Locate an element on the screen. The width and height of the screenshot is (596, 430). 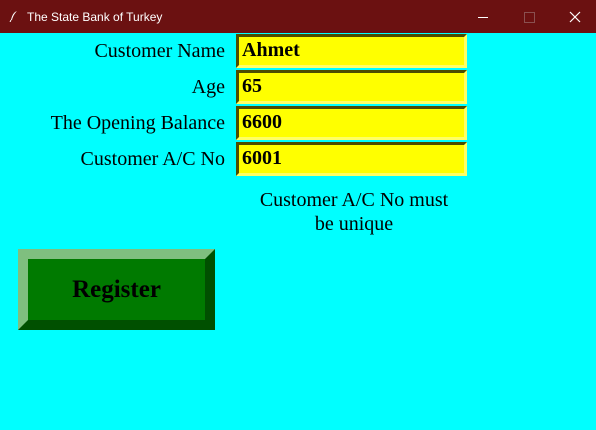
close-icon is located at coordinates (575, 17).